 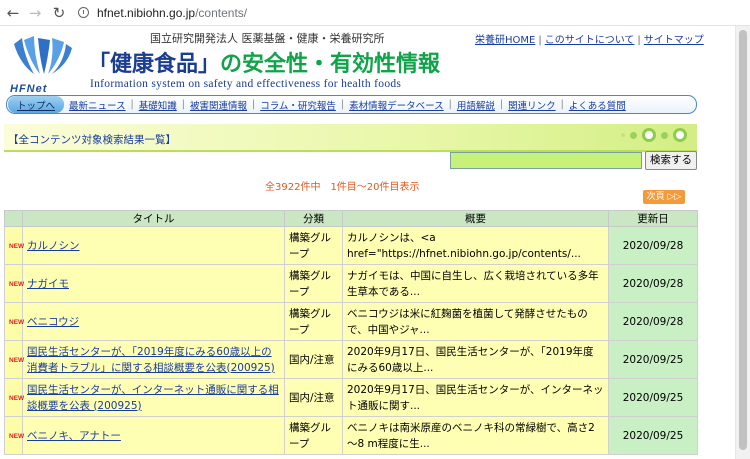 I want to click on site-title-part2: の安全性・有効性情報, so click(x=330, y=64).